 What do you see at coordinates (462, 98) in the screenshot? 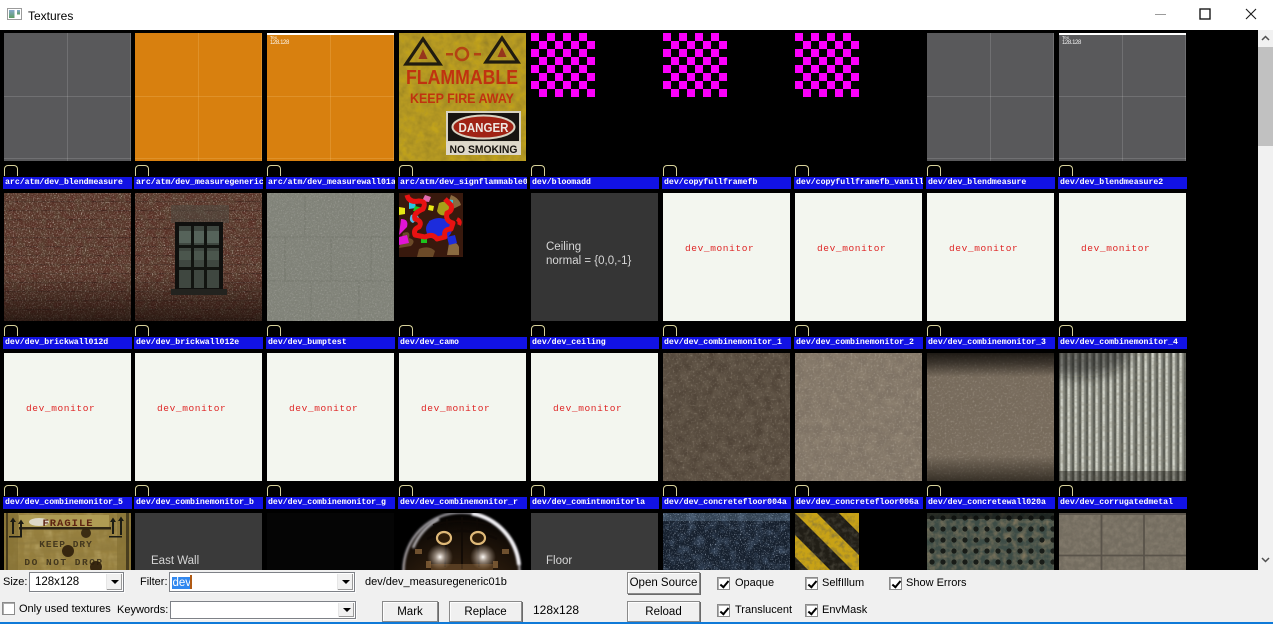
I see `svg-text: KEEP FIRE AWAY` at bounding box center [462, 98].